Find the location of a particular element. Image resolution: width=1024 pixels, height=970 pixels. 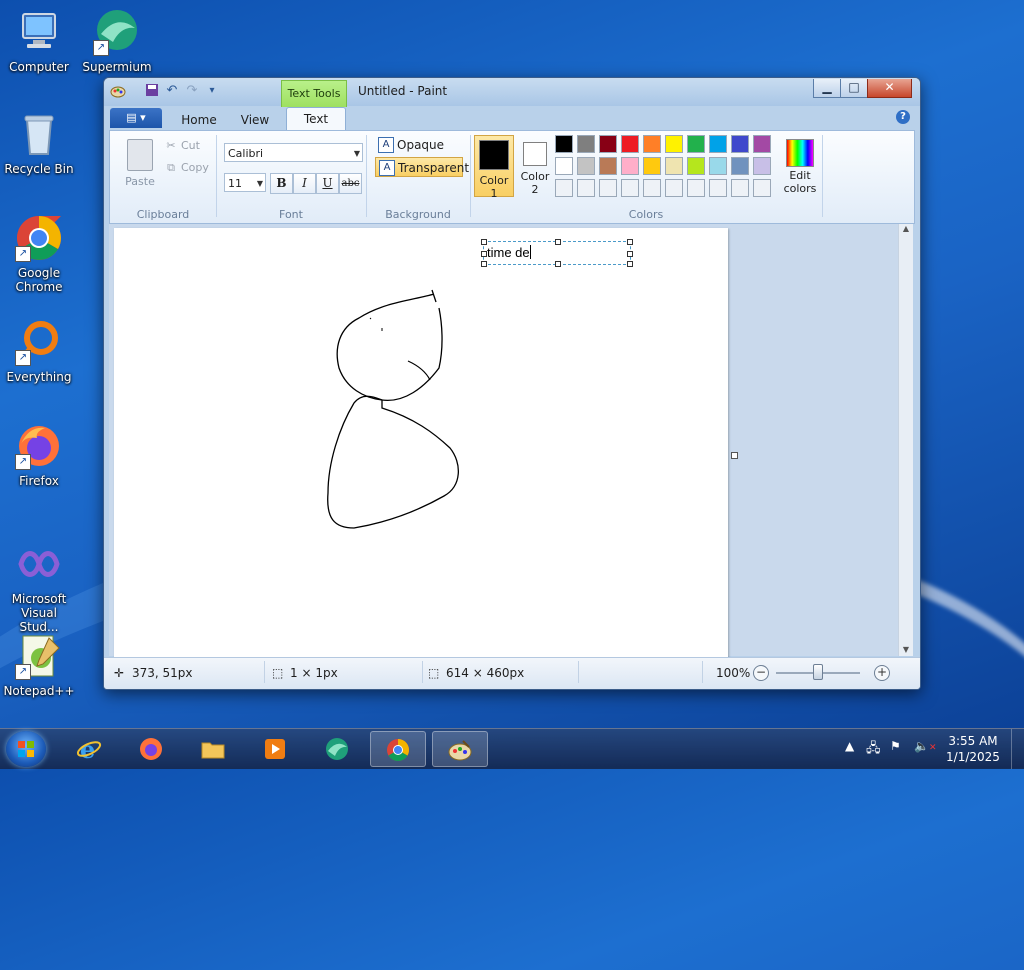

action-center-flag-icon: ⚑ is located at coordinates (895, 746).